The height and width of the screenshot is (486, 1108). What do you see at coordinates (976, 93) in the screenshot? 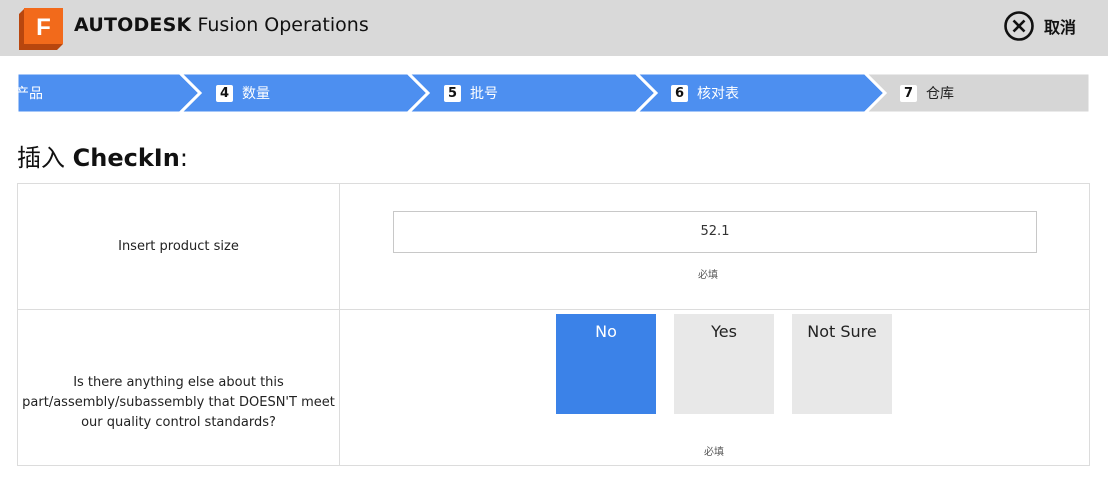
I see `step-shape-warehouse` at bounding box center [976, 93].